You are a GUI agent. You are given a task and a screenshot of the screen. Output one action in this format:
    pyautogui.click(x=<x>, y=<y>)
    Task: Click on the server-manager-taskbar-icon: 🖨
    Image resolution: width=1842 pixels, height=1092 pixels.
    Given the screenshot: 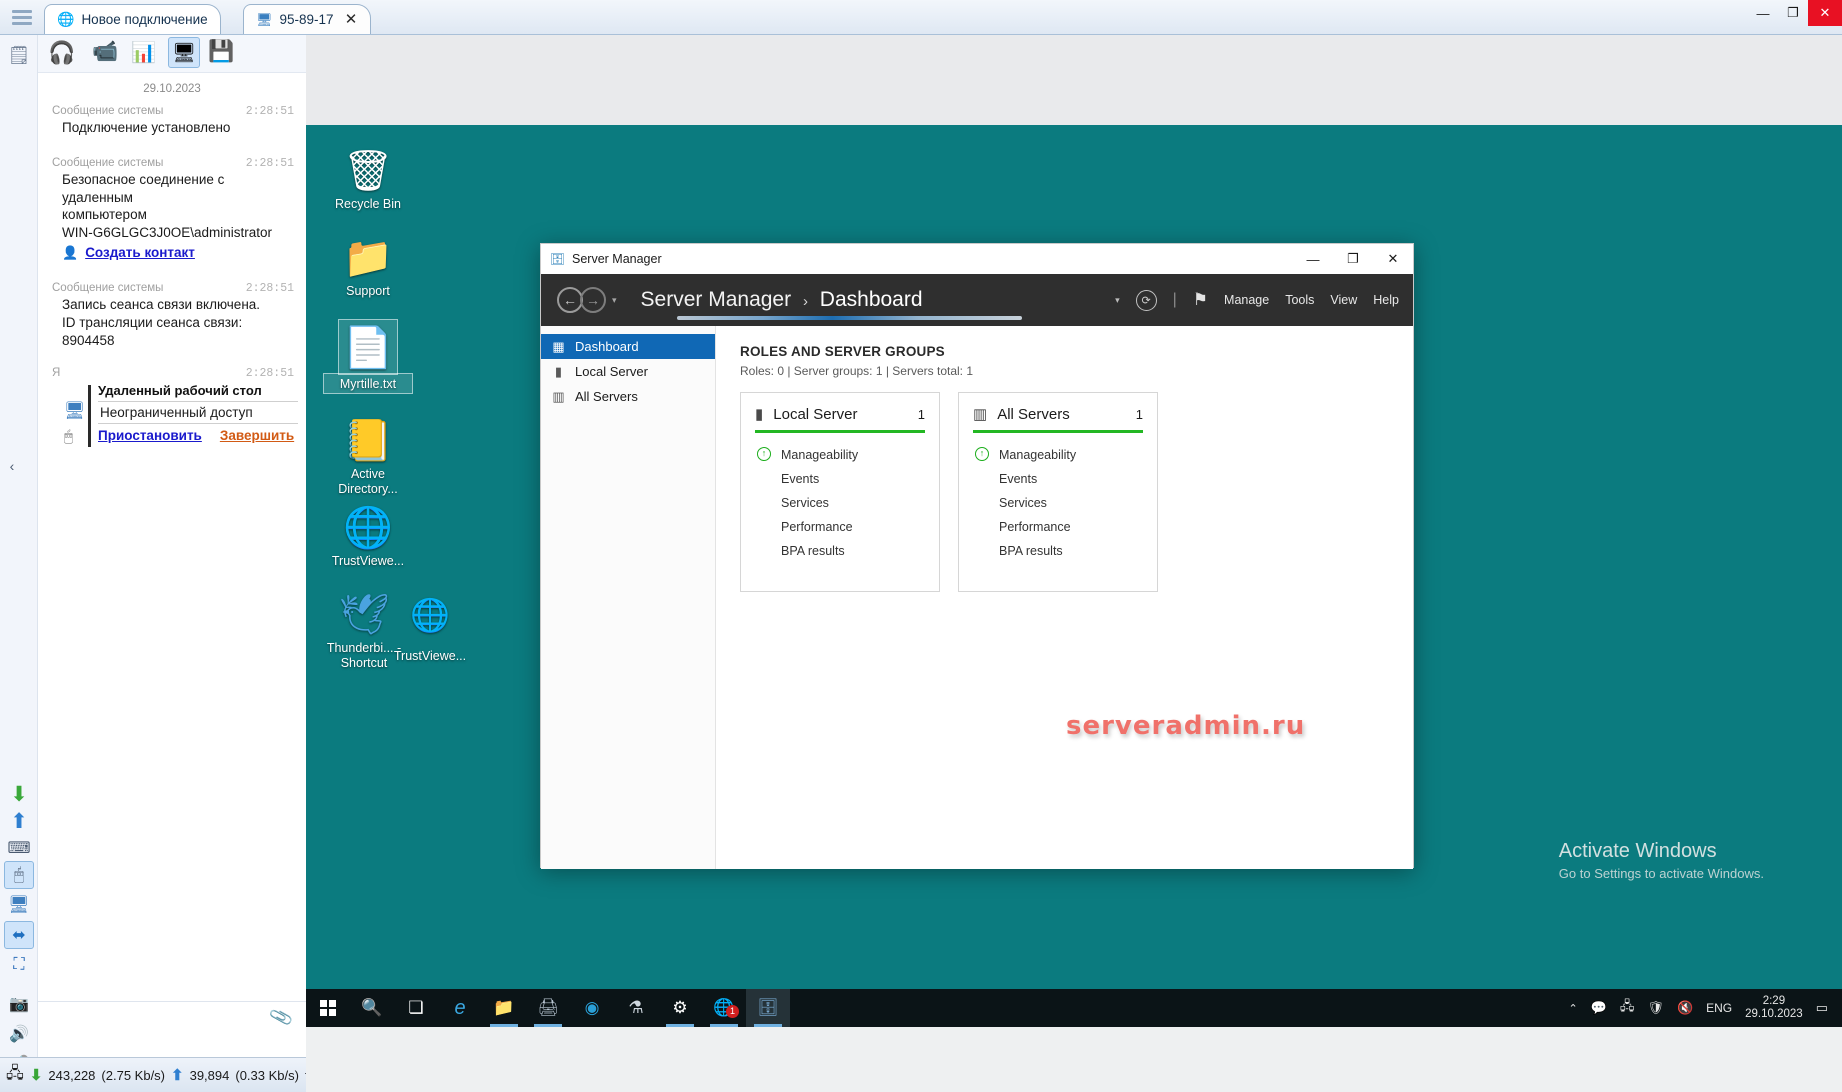 What is the action you would take?
    pyautogui.click(x=548, y=1008)
    